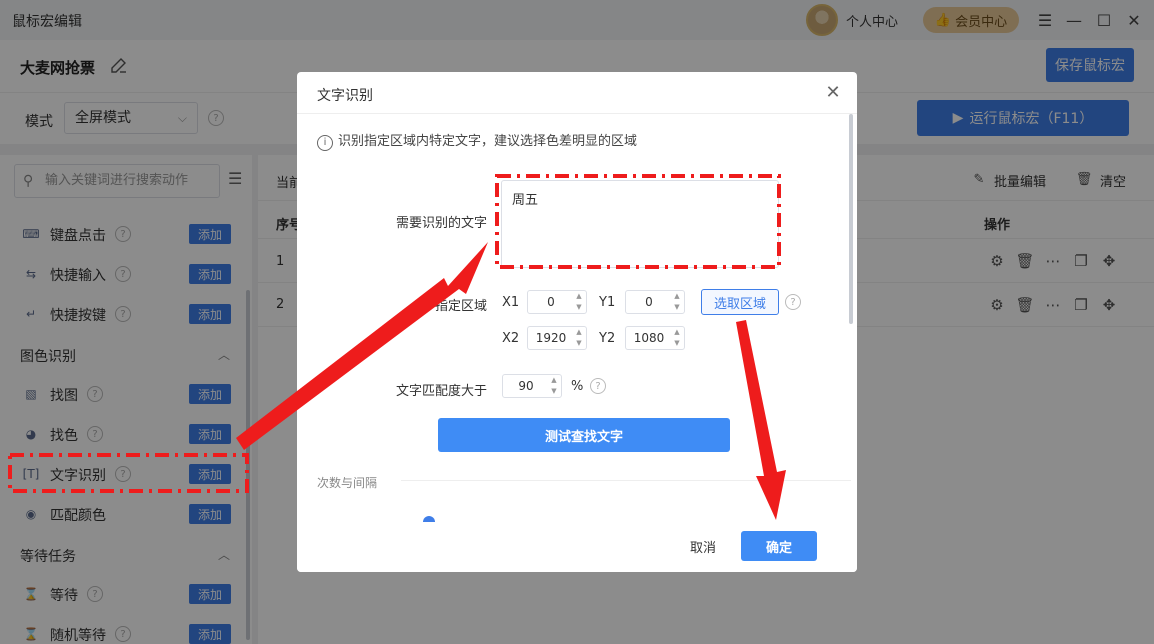 This screenshot has height=644, width=1154. What do you see at coordinates (649, 302) in the screenshot?
I see `y1-value: 0` at bounding box center [649, 302].